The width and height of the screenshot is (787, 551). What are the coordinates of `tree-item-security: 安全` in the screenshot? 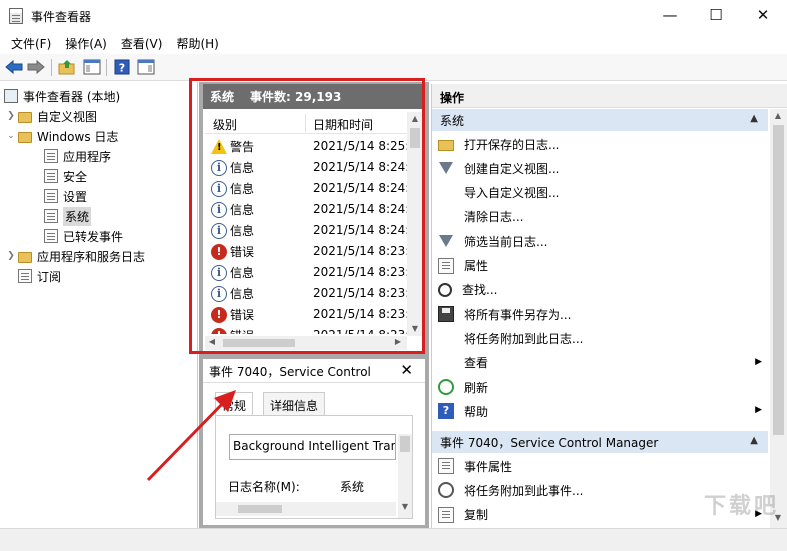 It's located at (65, 176).